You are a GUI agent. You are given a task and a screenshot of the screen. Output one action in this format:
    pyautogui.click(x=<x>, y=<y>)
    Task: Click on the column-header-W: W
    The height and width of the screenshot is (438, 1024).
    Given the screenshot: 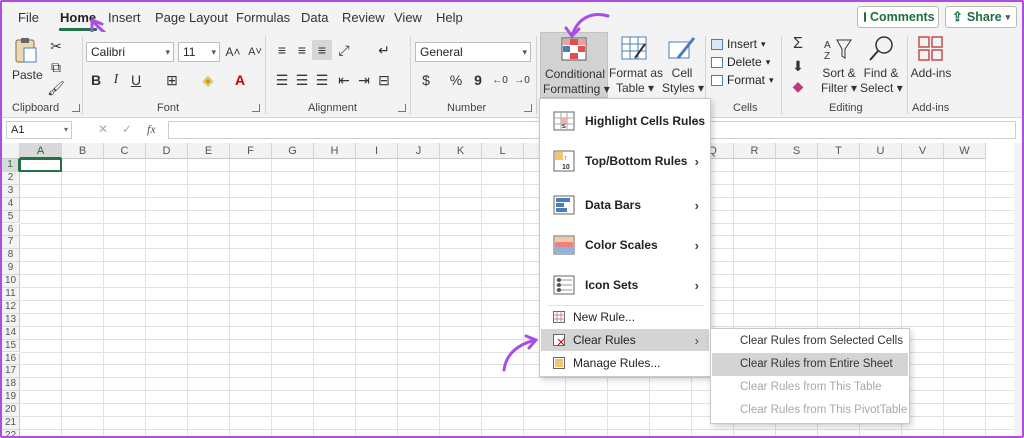 What is the action you would take?
    pyautogui.click(x=965, y=151)
    